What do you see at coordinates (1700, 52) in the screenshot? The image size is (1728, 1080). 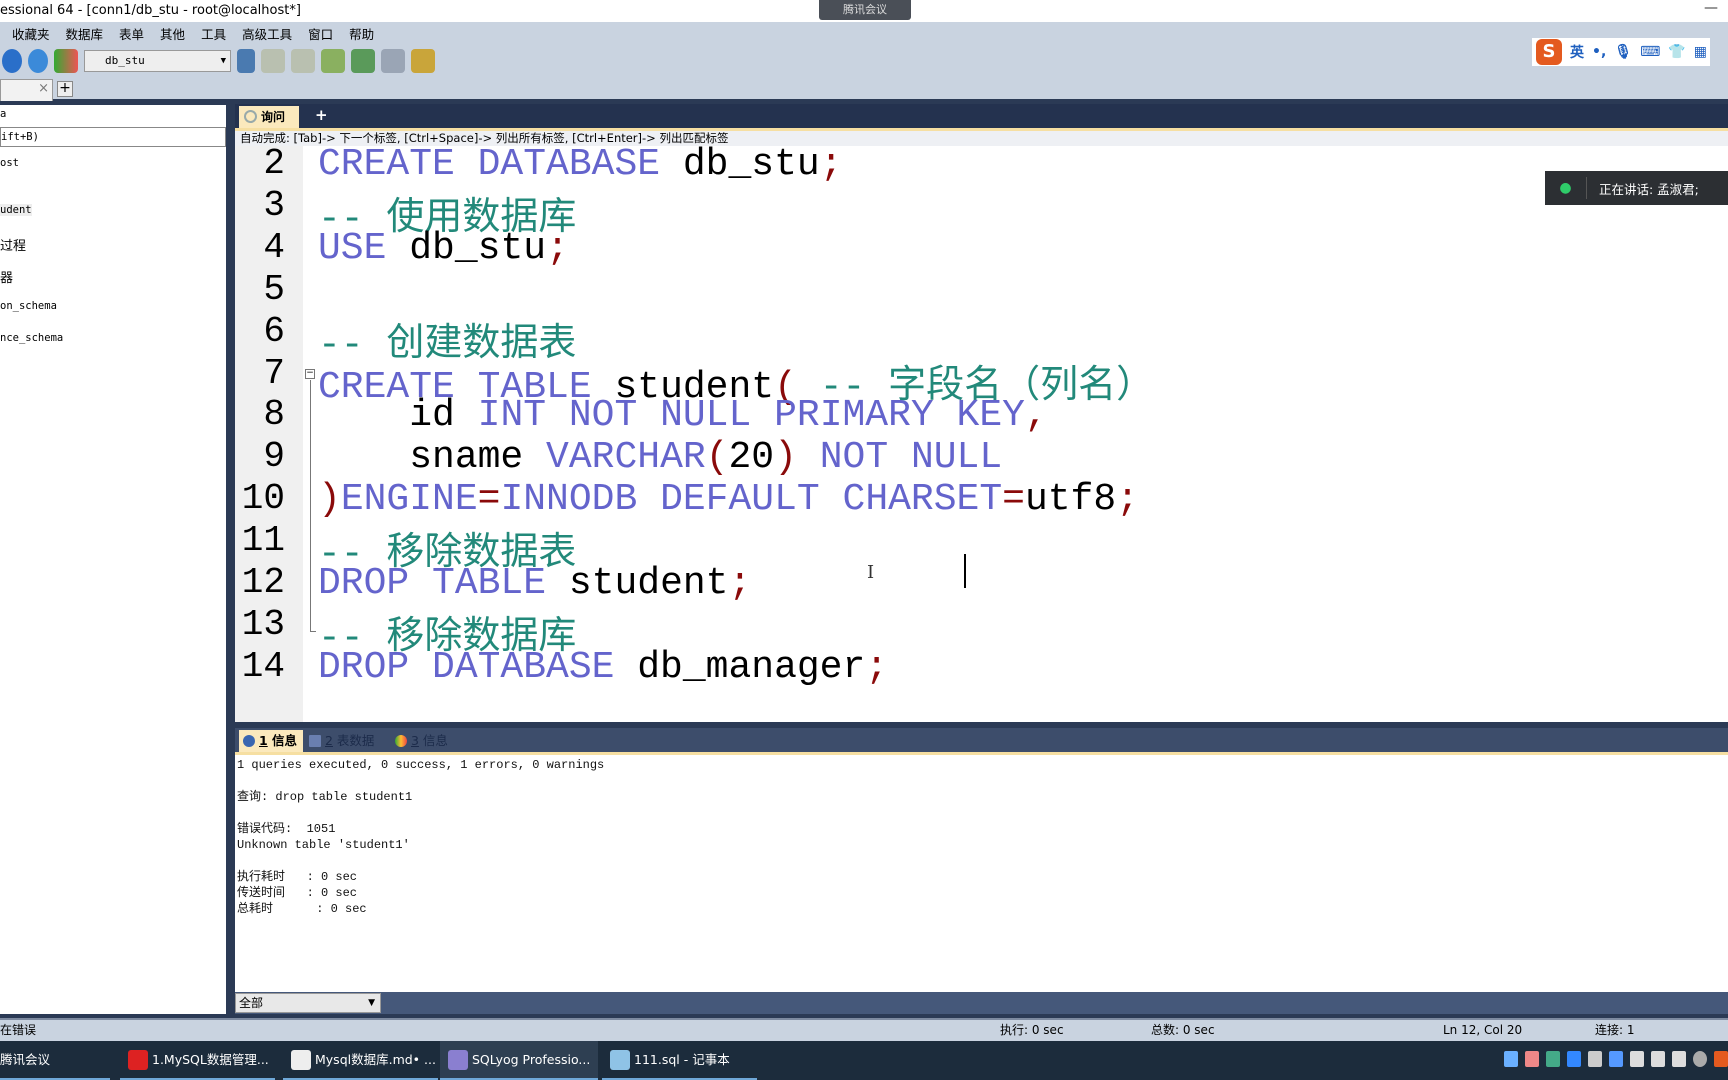 I see `apps-icon: ▦` at bounding box center [1700, 52].